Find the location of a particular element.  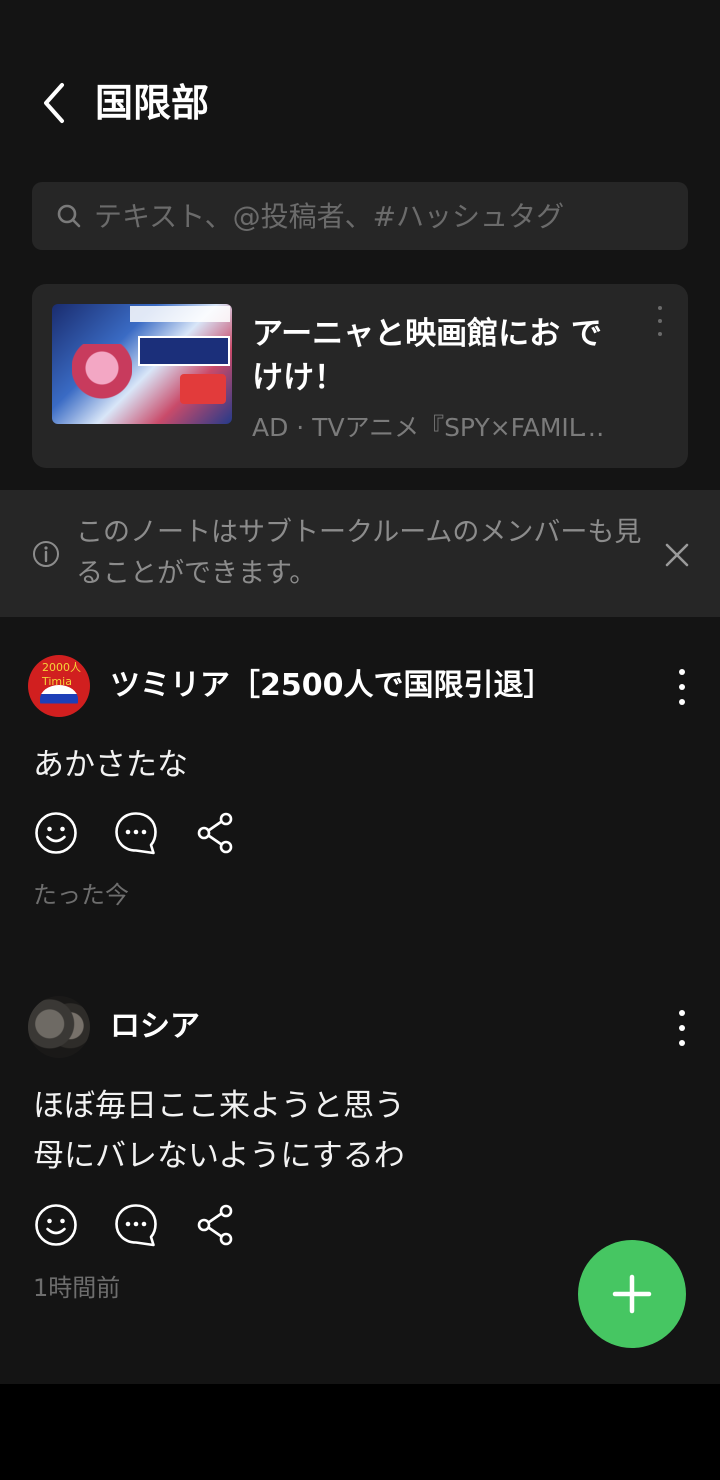

search-bar is located at coordinates (360, 216).